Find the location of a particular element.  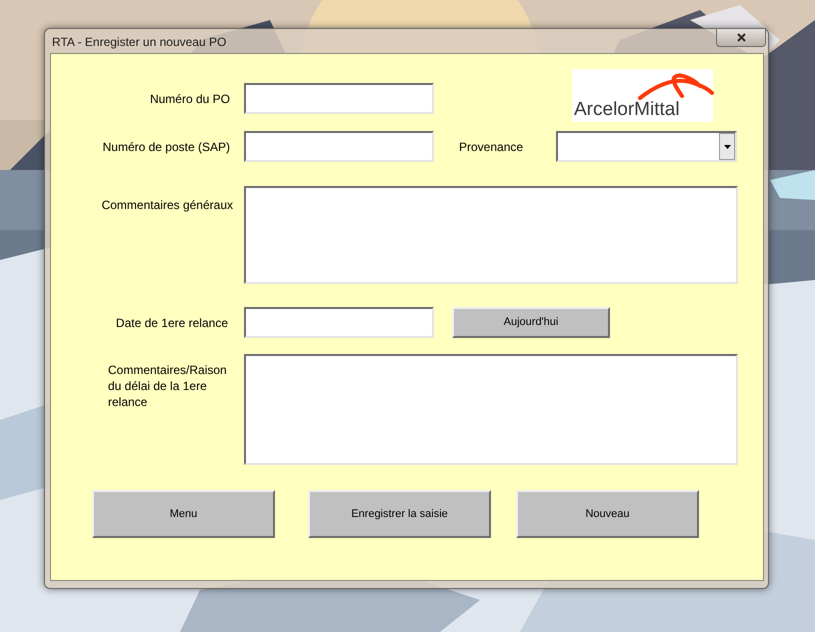

window-title: RTA - Enregister un nouveau PO is located at coordinates (139, 42).